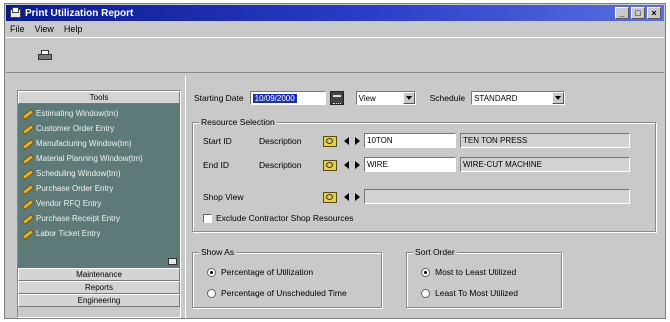 The width and height of the screenshot is (670, 322). I want to click on sidebar-section-reports: Reports, so click(99, 287).